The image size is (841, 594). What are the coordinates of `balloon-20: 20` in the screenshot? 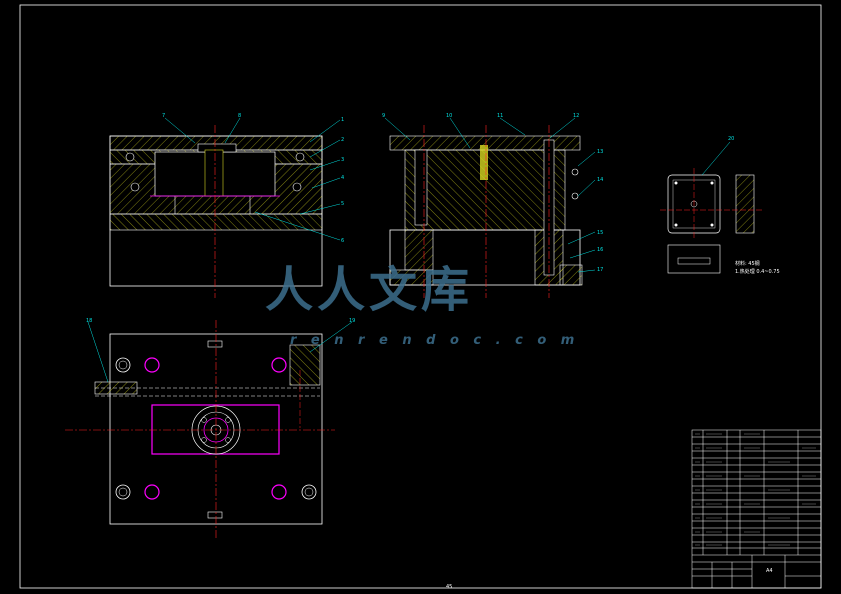 It's located at (731, 139).